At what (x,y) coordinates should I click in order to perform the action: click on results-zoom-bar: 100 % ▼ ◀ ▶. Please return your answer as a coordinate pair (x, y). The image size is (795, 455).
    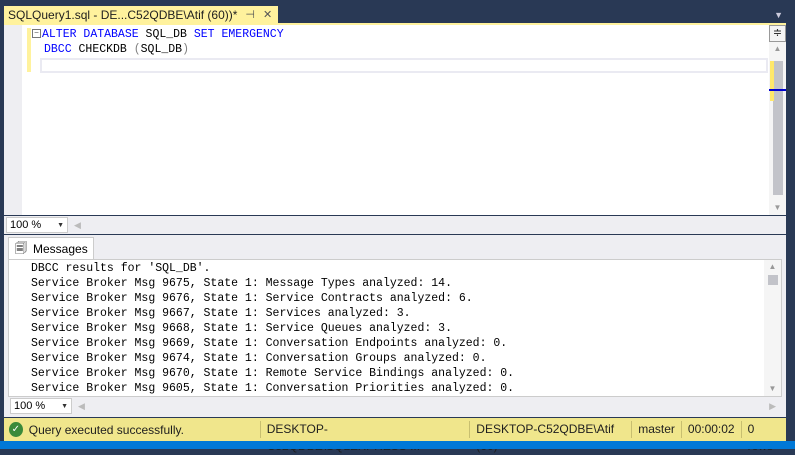
    Looking at the image, I should click on (395, 406).